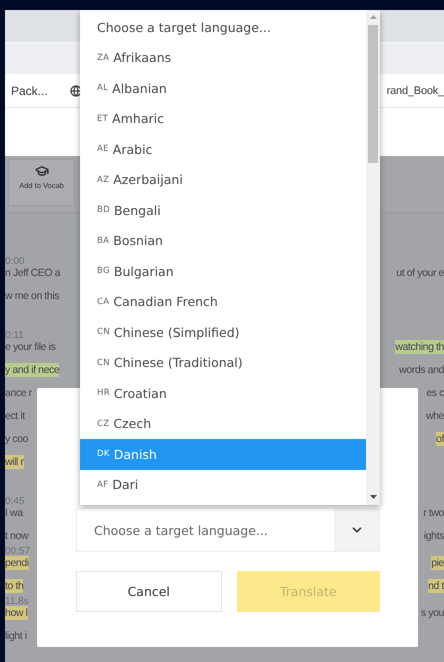 Image resolution: width=444 pixels, height=662 pixels. What do you see at coordinates (32, 295) in the screenshot?
I see `transcript-text: w me on this` at bounding box center [32, 295].